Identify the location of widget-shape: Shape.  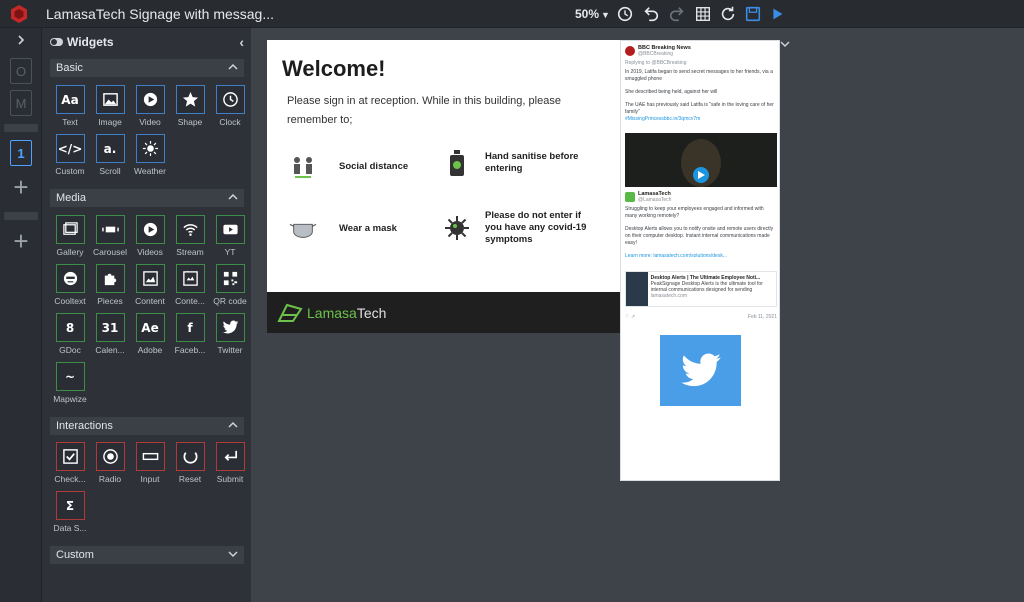
(190, 109).